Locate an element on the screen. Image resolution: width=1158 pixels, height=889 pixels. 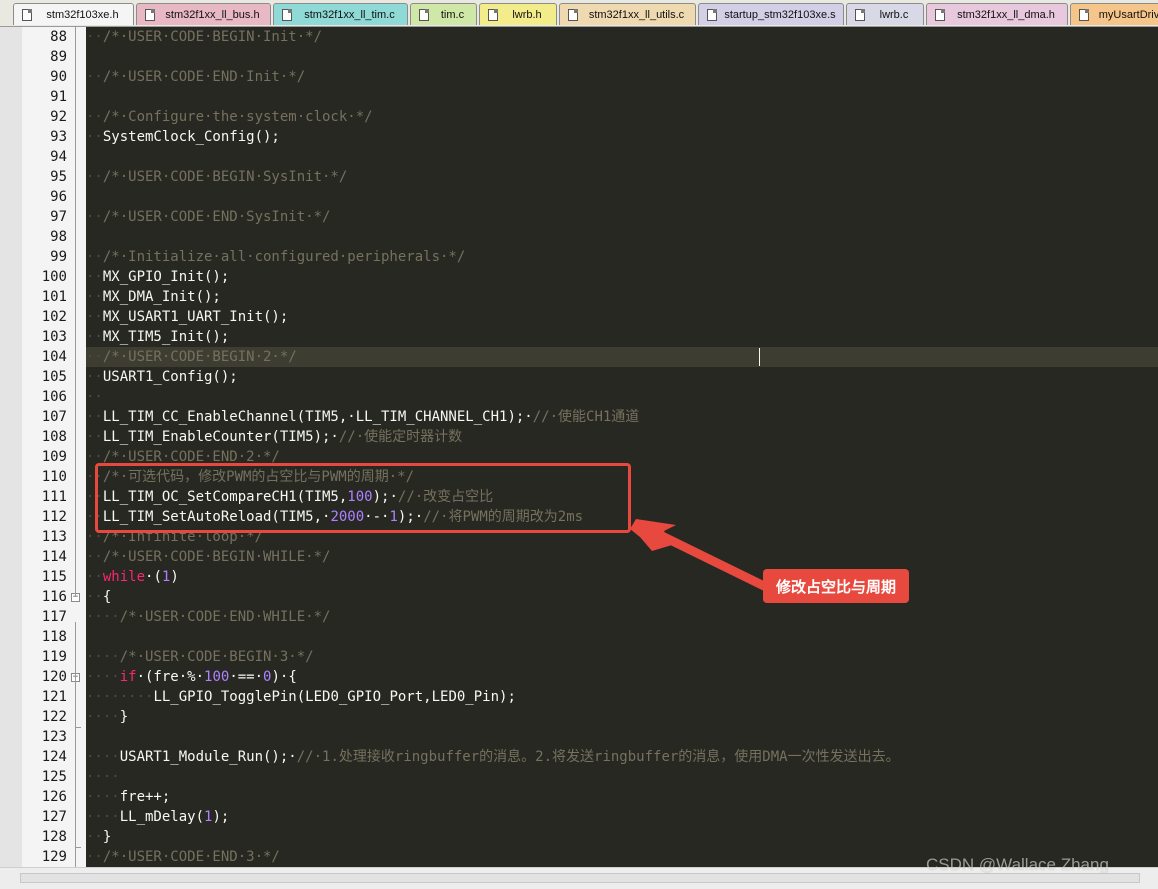
code-token: /*·USER·CODE·BEGIN·Init·*/ is located at coordinates (212, 37).